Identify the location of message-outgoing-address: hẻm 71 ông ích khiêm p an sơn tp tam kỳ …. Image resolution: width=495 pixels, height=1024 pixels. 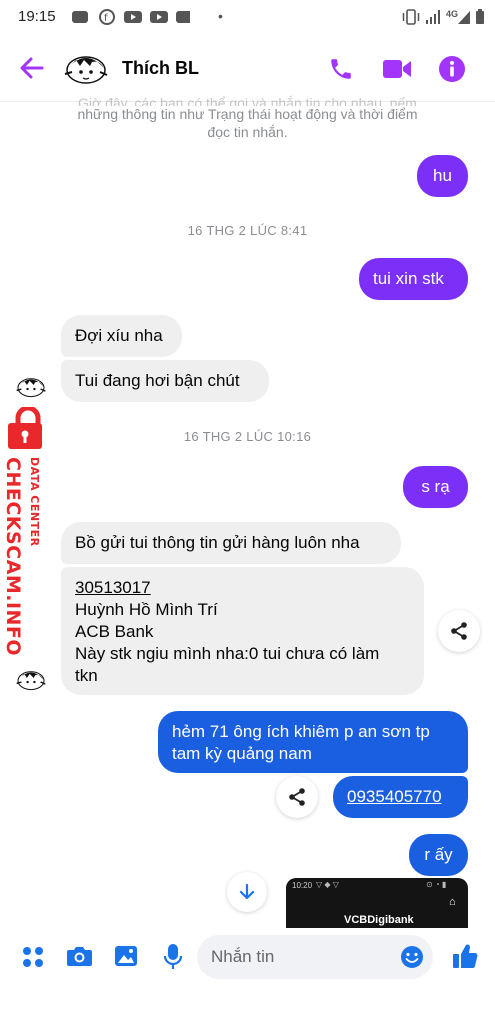
(313, 742).